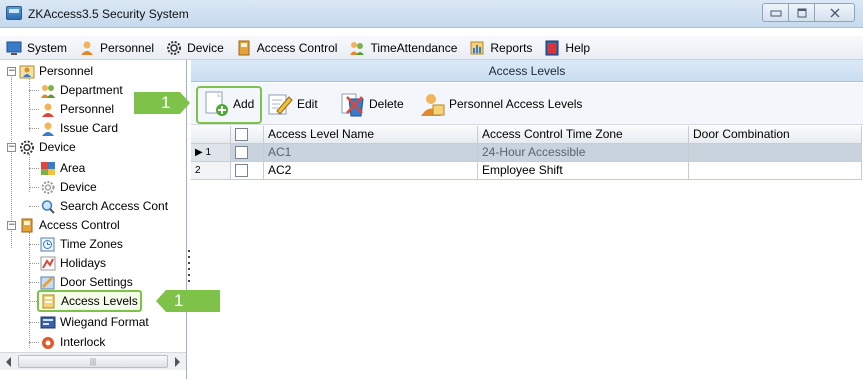  Describe the element at coordinates (371, 153) in the screenshot. I see `access-level-name-cell: AC1` at that location.